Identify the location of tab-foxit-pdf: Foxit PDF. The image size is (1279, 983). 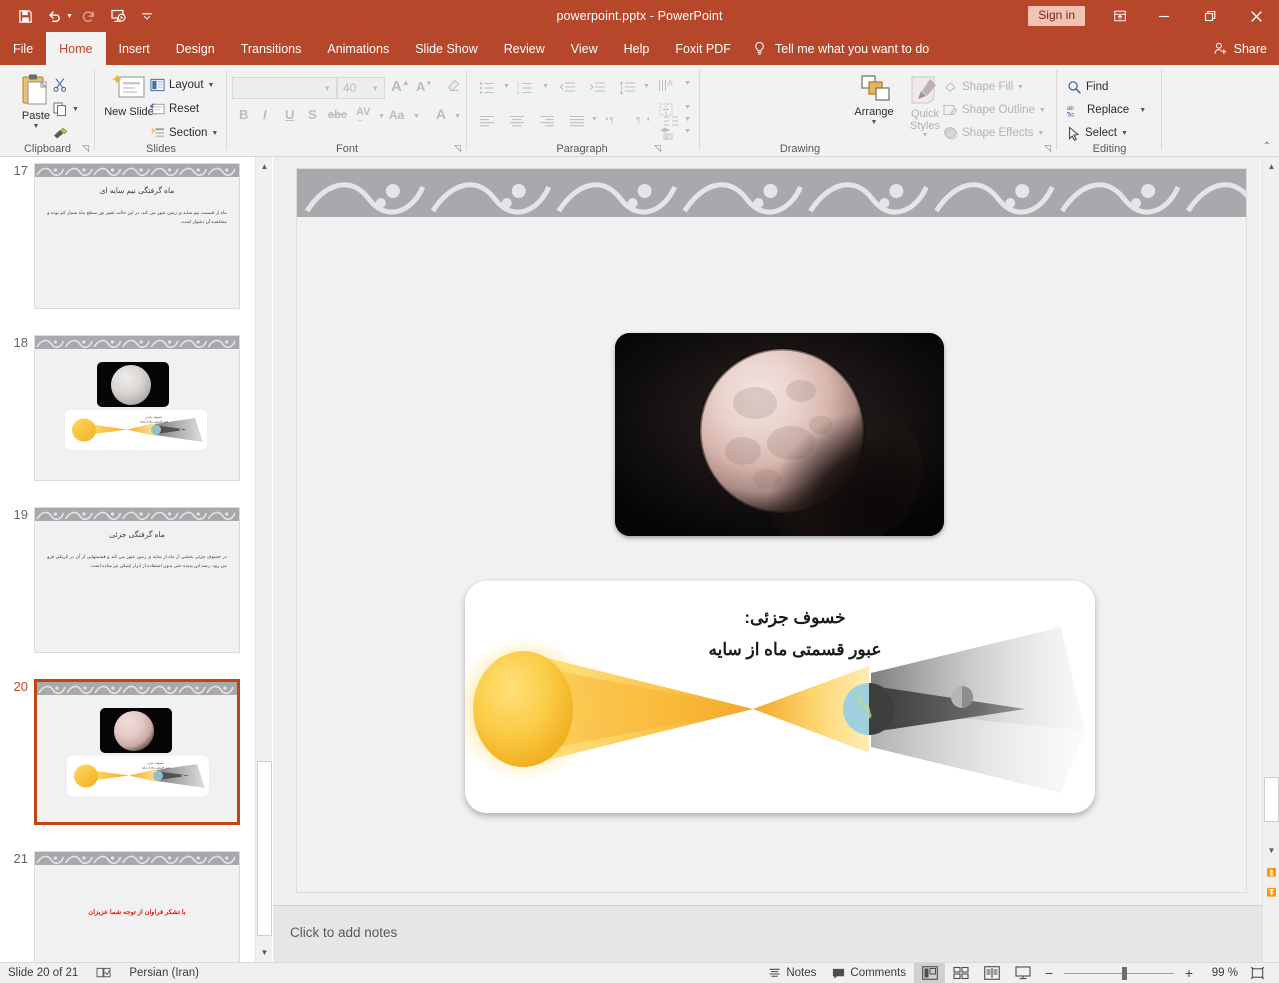
(703, 48).